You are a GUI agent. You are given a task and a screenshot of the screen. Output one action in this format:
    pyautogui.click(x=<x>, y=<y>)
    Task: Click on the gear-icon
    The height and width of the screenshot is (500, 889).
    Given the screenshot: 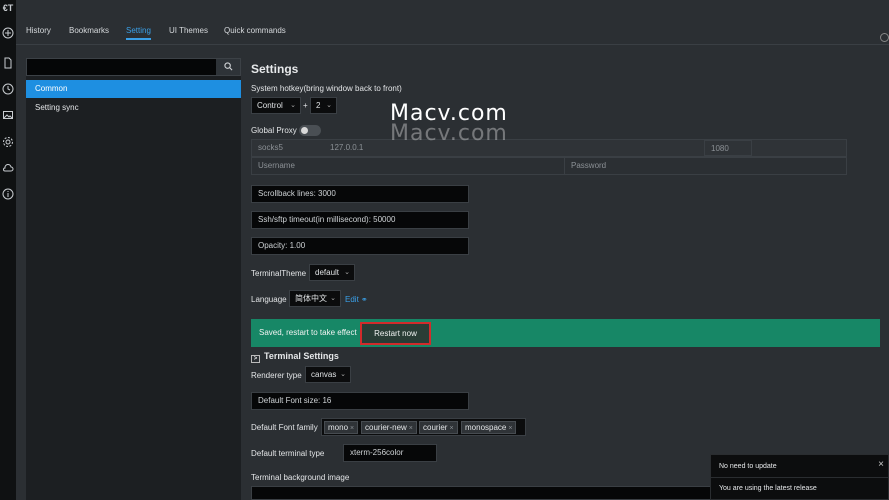 What is the action you would take?
    pyautogui.click(x=8, y=142)
    